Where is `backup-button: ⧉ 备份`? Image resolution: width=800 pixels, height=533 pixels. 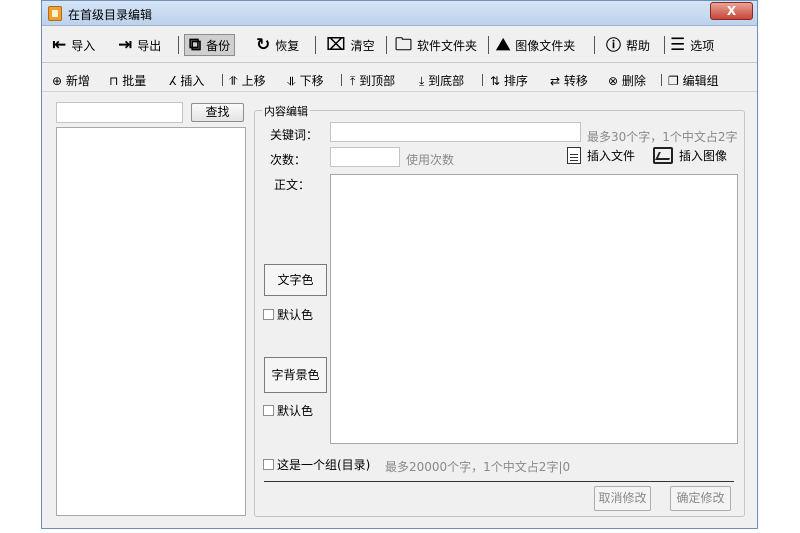 backup-button: ⧉ 备份 is located at coordinates (210, 45).